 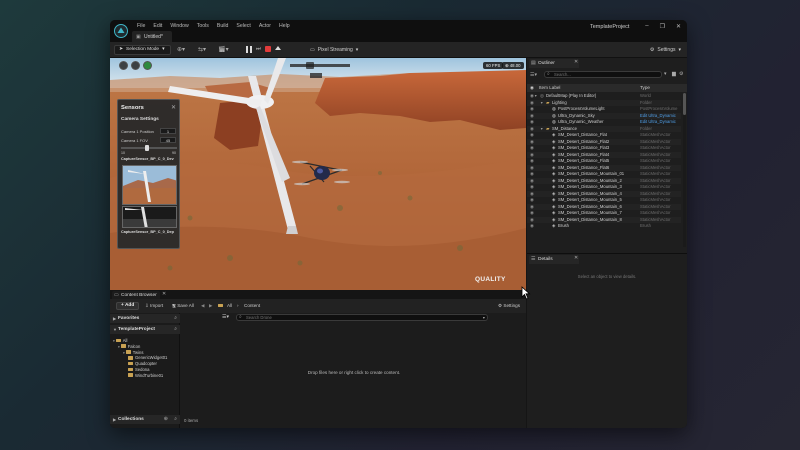 What do you see at coordinates (145, 376) in the screenshot?
I see `folder-tree-item: WindTurbine01` at bounding box center [145, 376].